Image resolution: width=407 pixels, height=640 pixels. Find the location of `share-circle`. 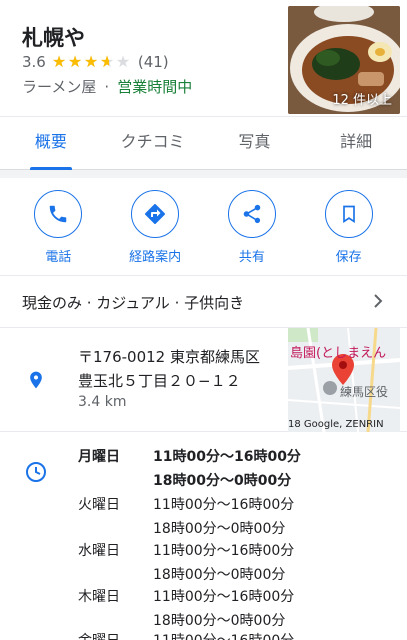

share-circle is located at coordinates (251, 214).